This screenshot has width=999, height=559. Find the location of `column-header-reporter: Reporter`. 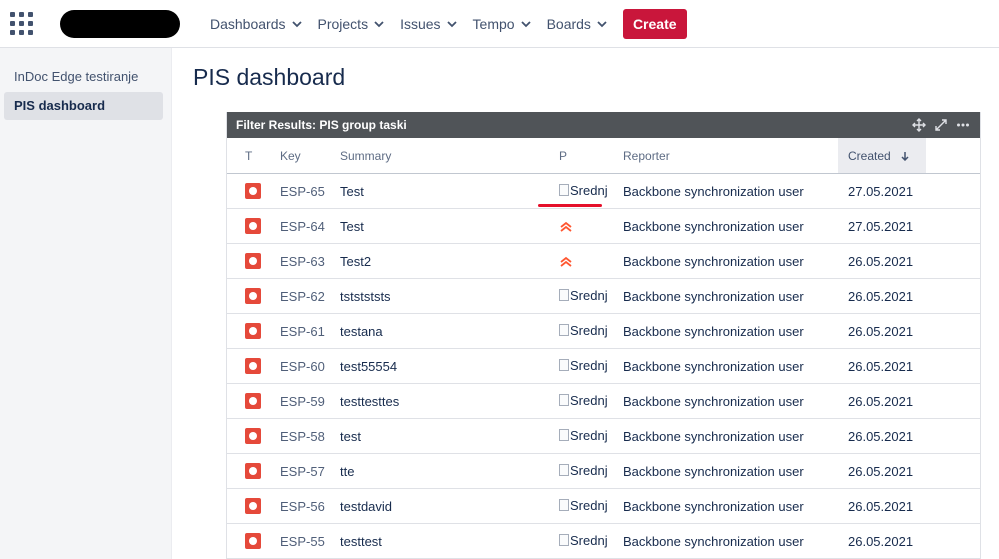

column-header-reporter: Reporter is located at coordinates (730, 156).